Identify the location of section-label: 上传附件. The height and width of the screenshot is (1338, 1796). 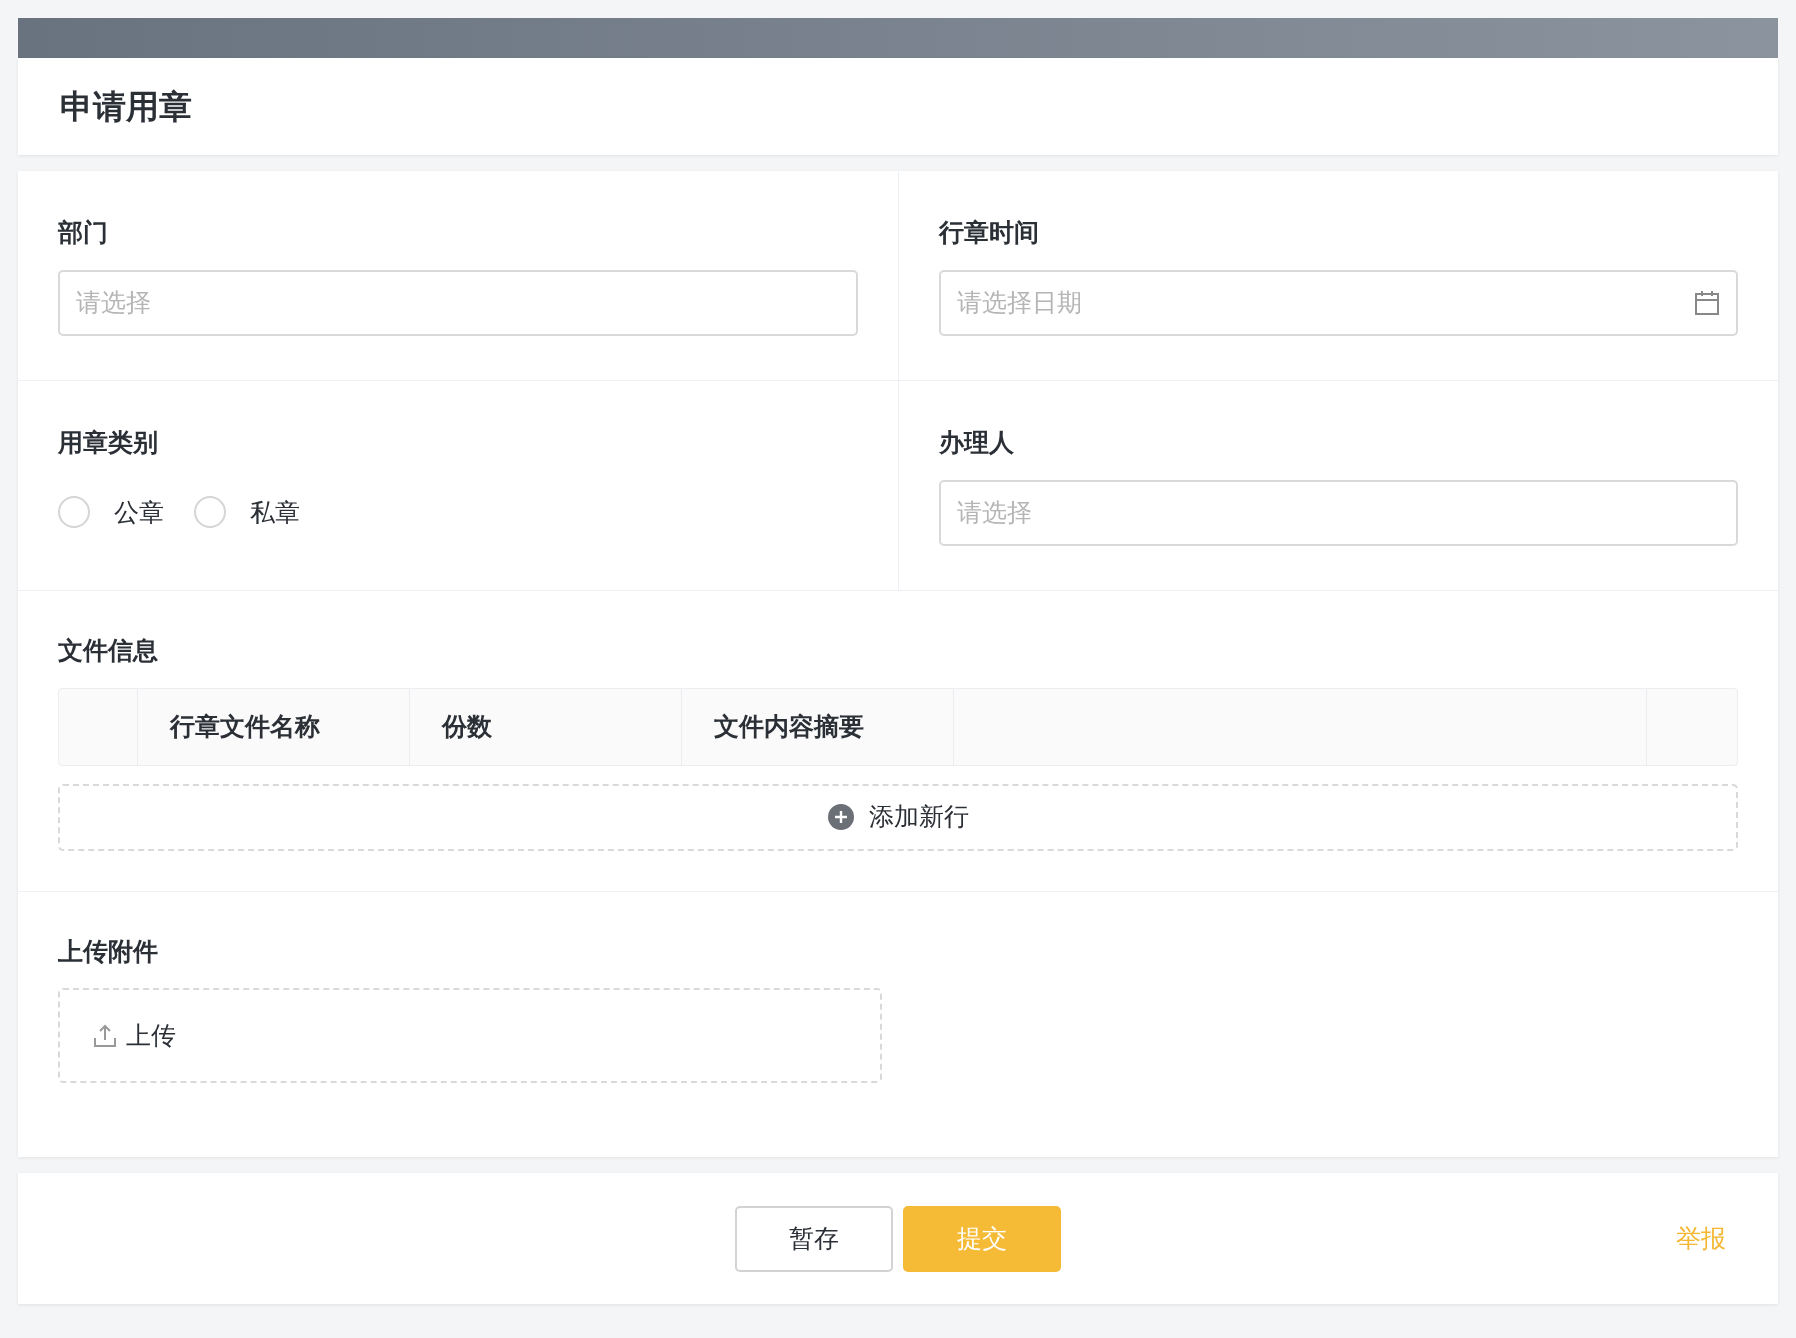
(108, 951).